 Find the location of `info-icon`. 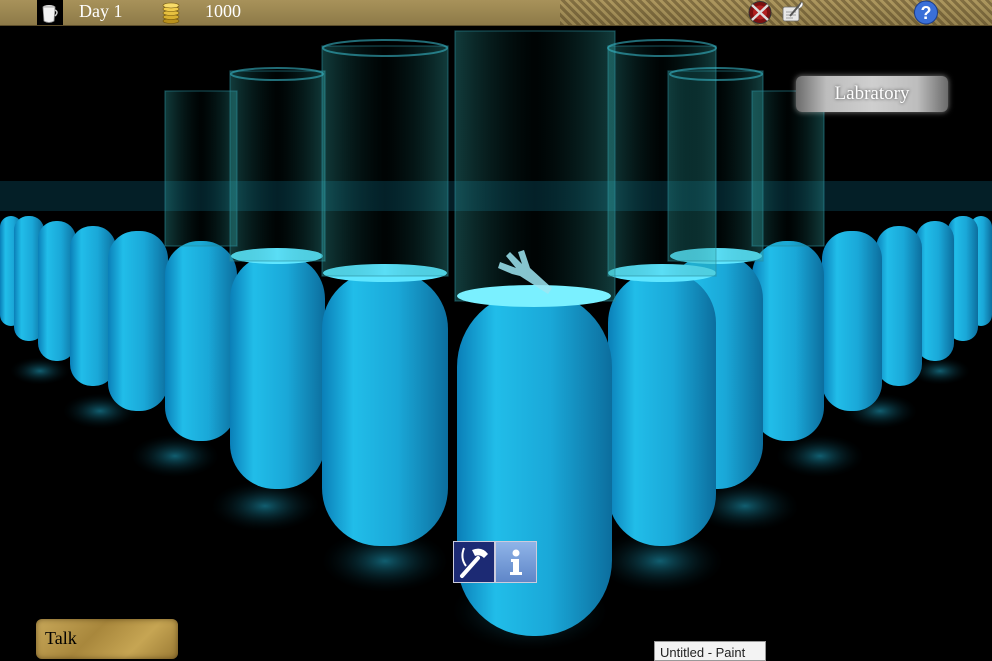

info-icon is located at coordinates (516, 562).